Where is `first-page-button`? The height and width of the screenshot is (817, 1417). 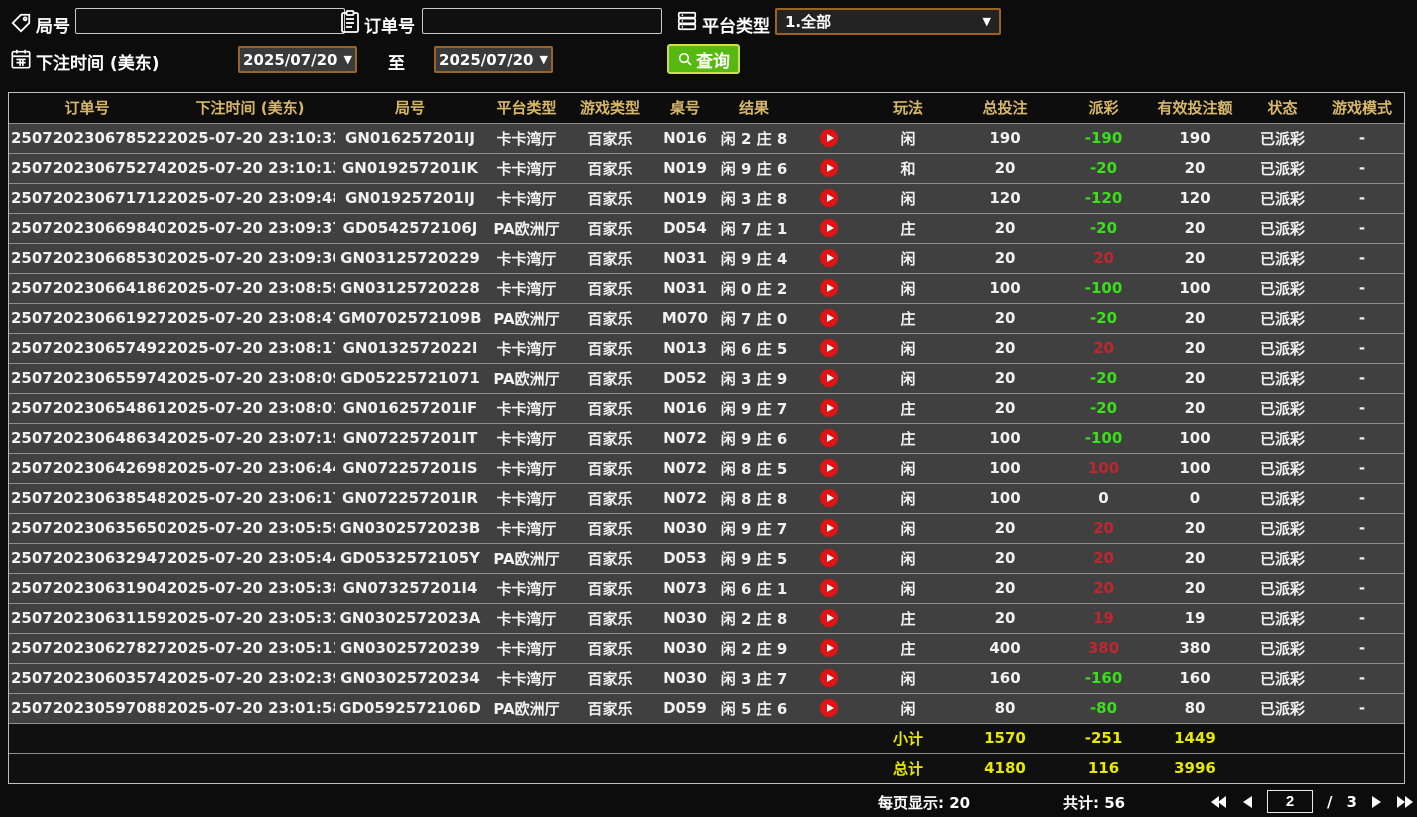
first-page-button is located at coordinates (1219, 802).